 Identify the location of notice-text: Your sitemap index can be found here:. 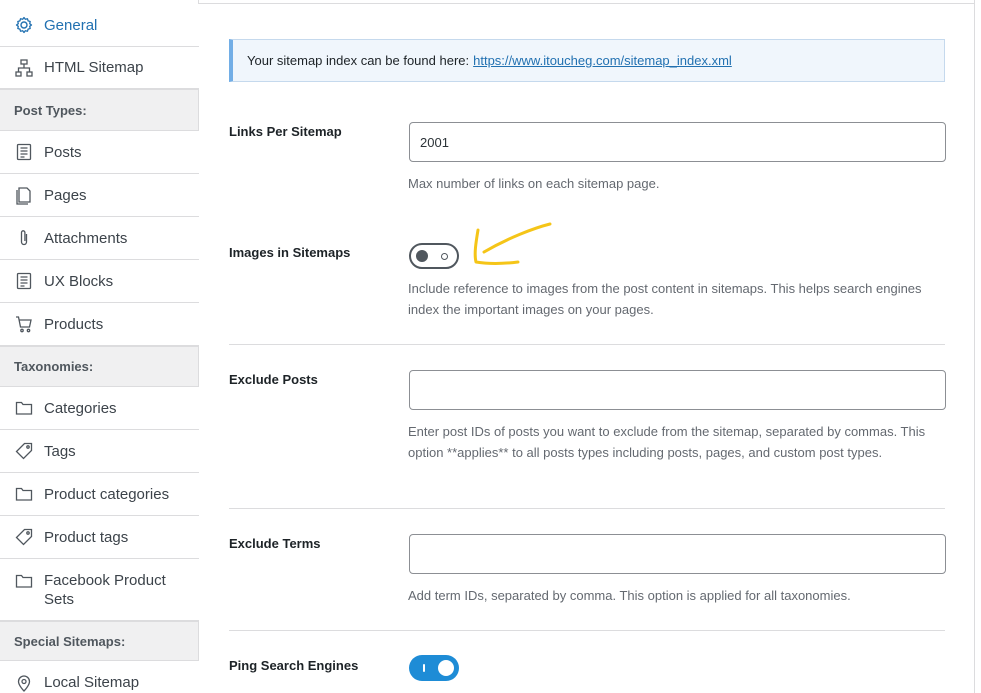
(358, 60).